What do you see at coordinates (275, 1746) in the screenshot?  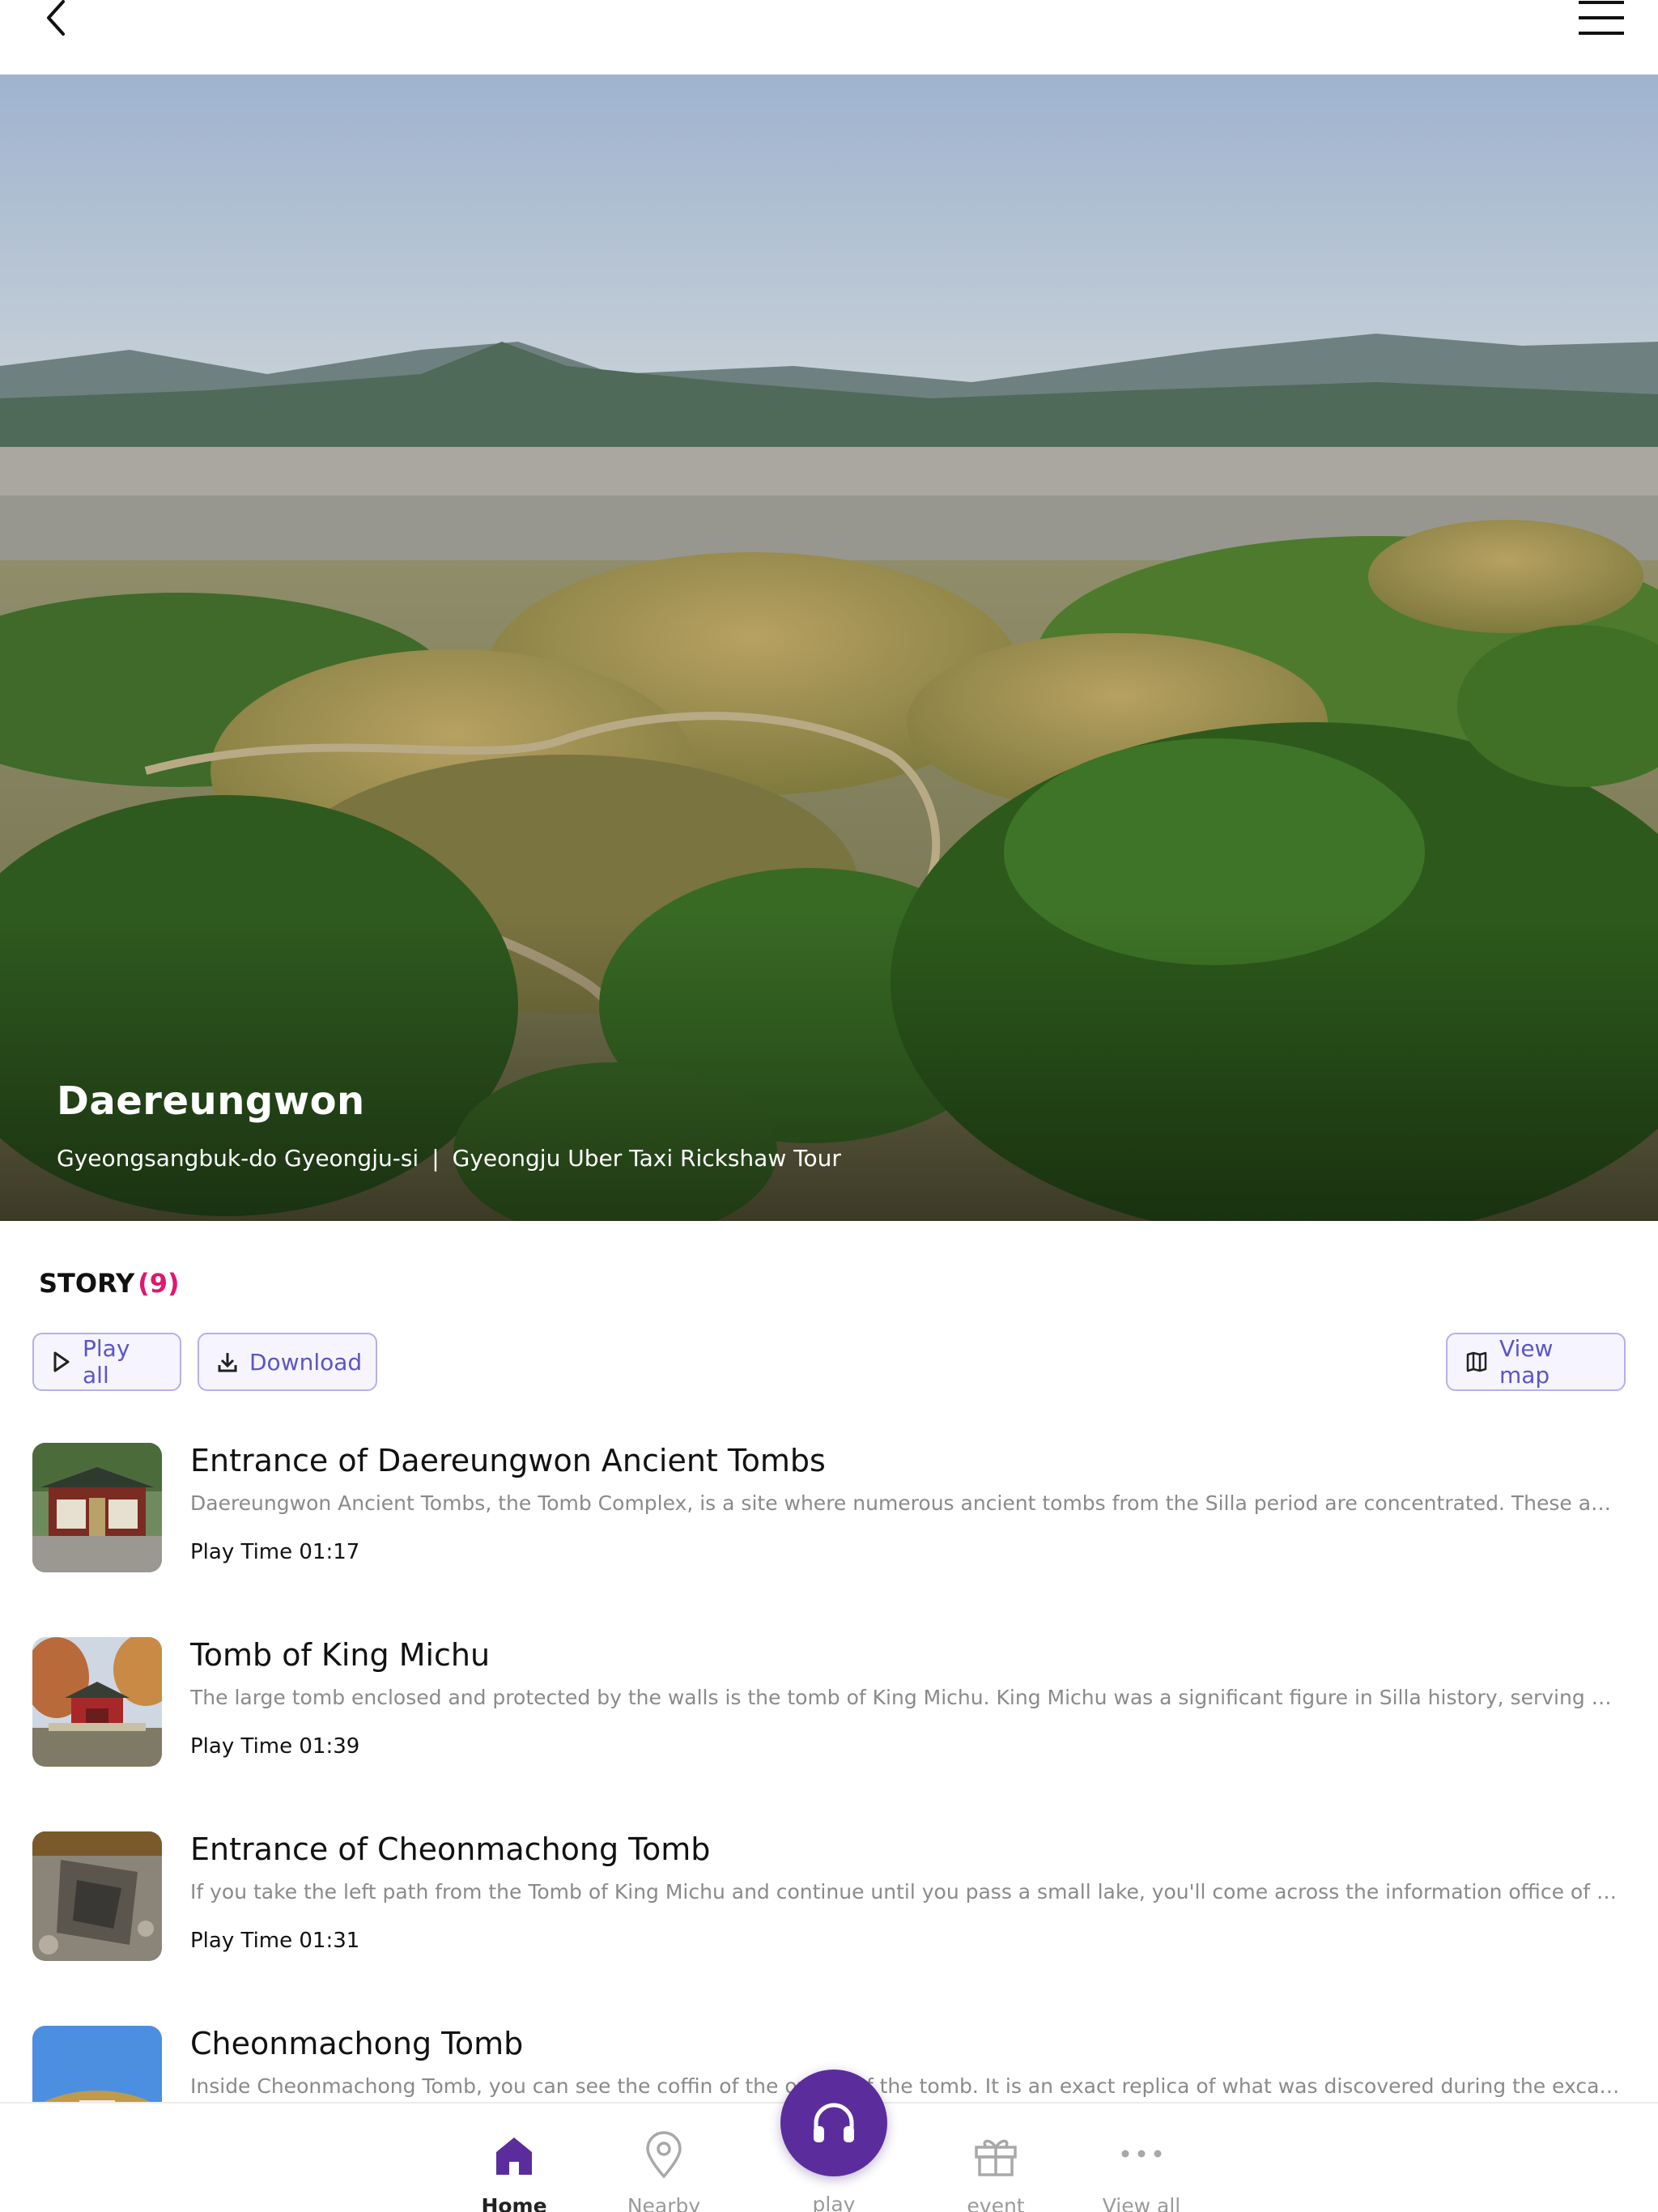 I see `story-play-time: Play Time 01:39` at bounding box center [275, 1746].